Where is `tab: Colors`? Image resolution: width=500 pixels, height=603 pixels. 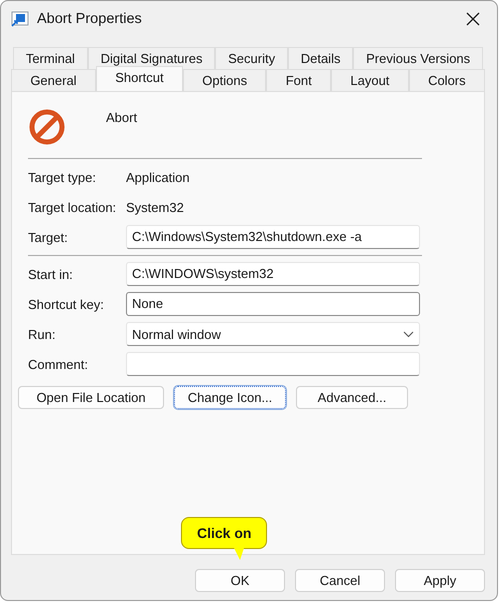 tab: Colors is located at coordinates (446, 80).